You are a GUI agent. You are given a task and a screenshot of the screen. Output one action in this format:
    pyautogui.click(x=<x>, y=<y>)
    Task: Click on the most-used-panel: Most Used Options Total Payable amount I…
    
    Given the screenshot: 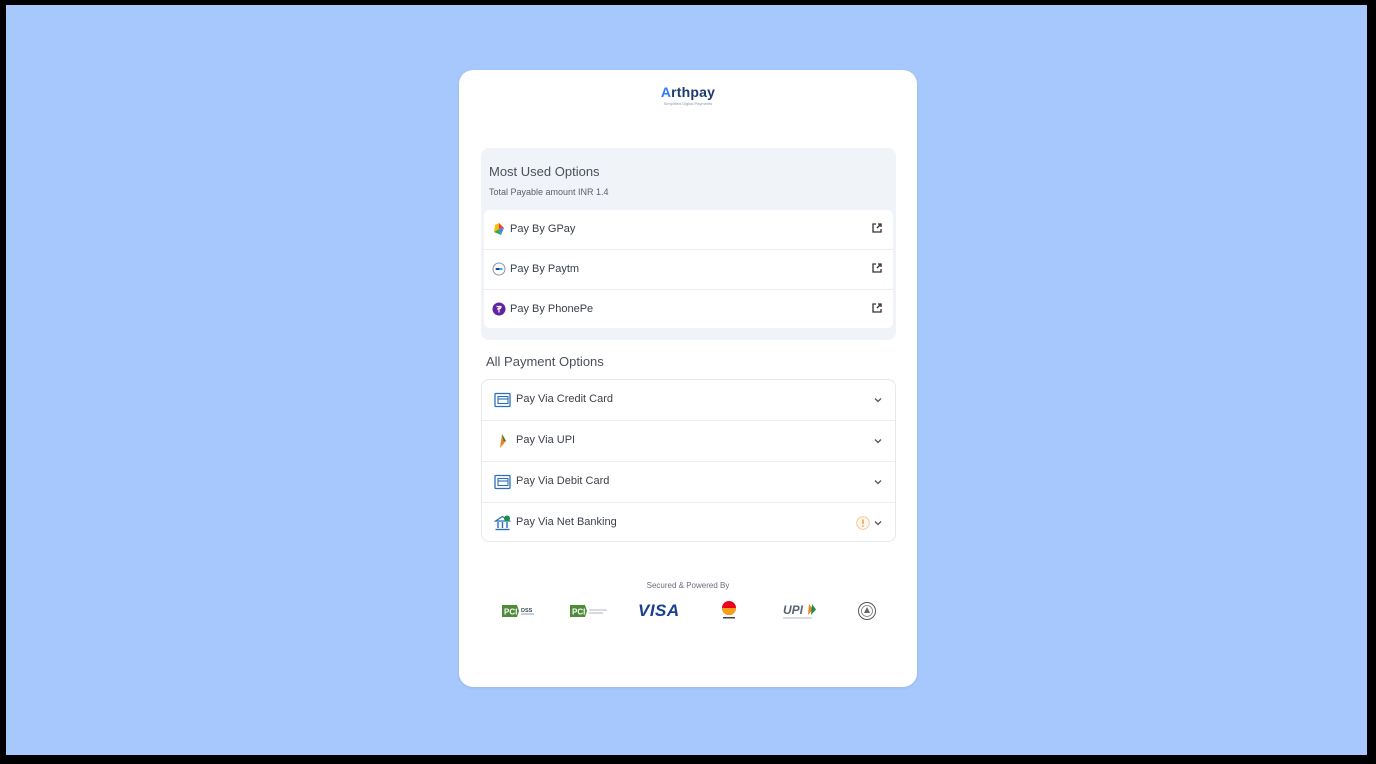 What is the action you would take?
    pyautogui.click(x=688, y=244)
    